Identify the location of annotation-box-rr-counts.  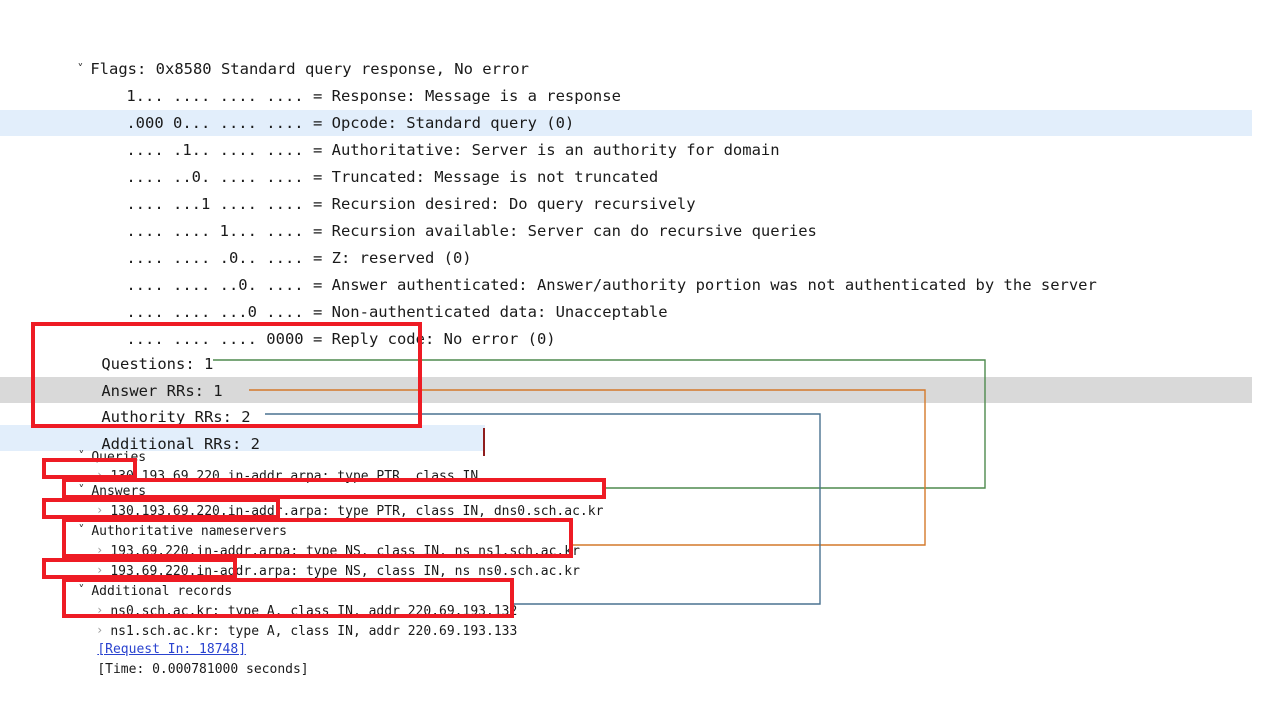
(226, 375).